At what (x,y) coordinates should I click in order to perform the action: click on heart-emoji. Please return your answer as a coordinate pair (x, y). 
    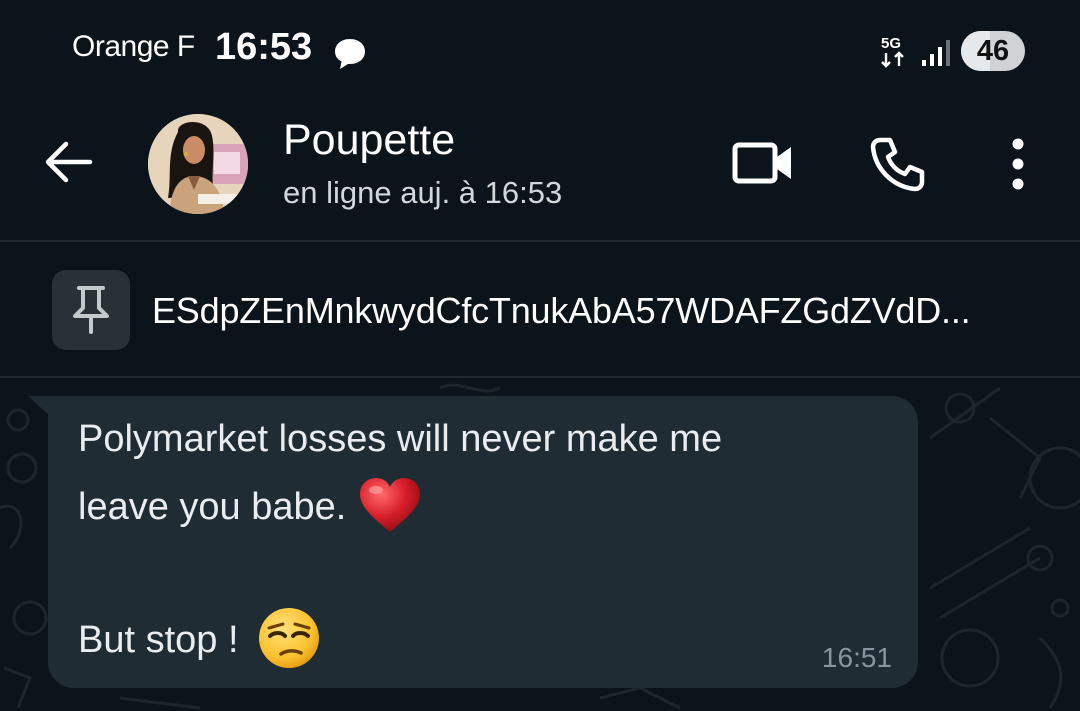
    Looking at the image, I should click on (390, 505).